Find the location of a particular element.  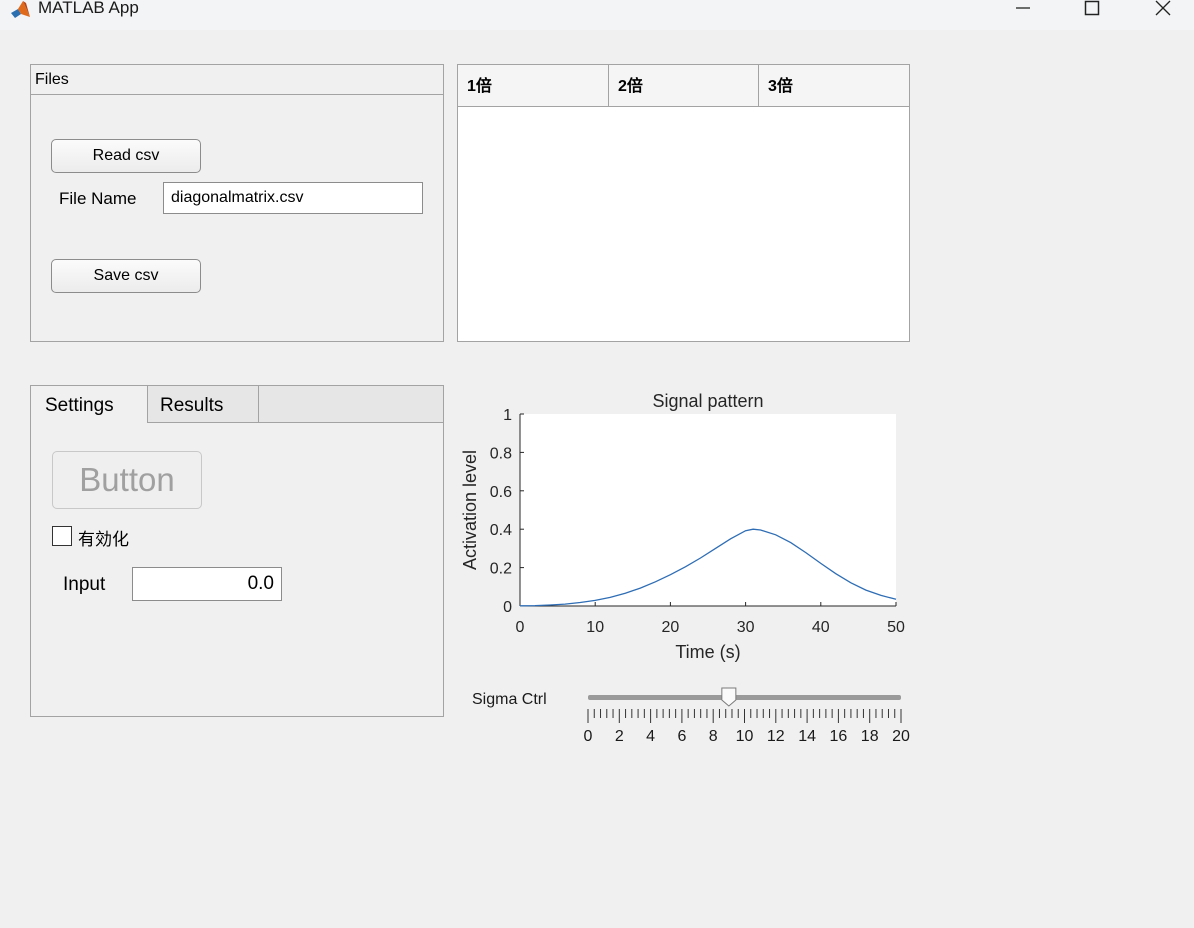

column-header-1x: 1倍 is located at coordinates (533, 85).